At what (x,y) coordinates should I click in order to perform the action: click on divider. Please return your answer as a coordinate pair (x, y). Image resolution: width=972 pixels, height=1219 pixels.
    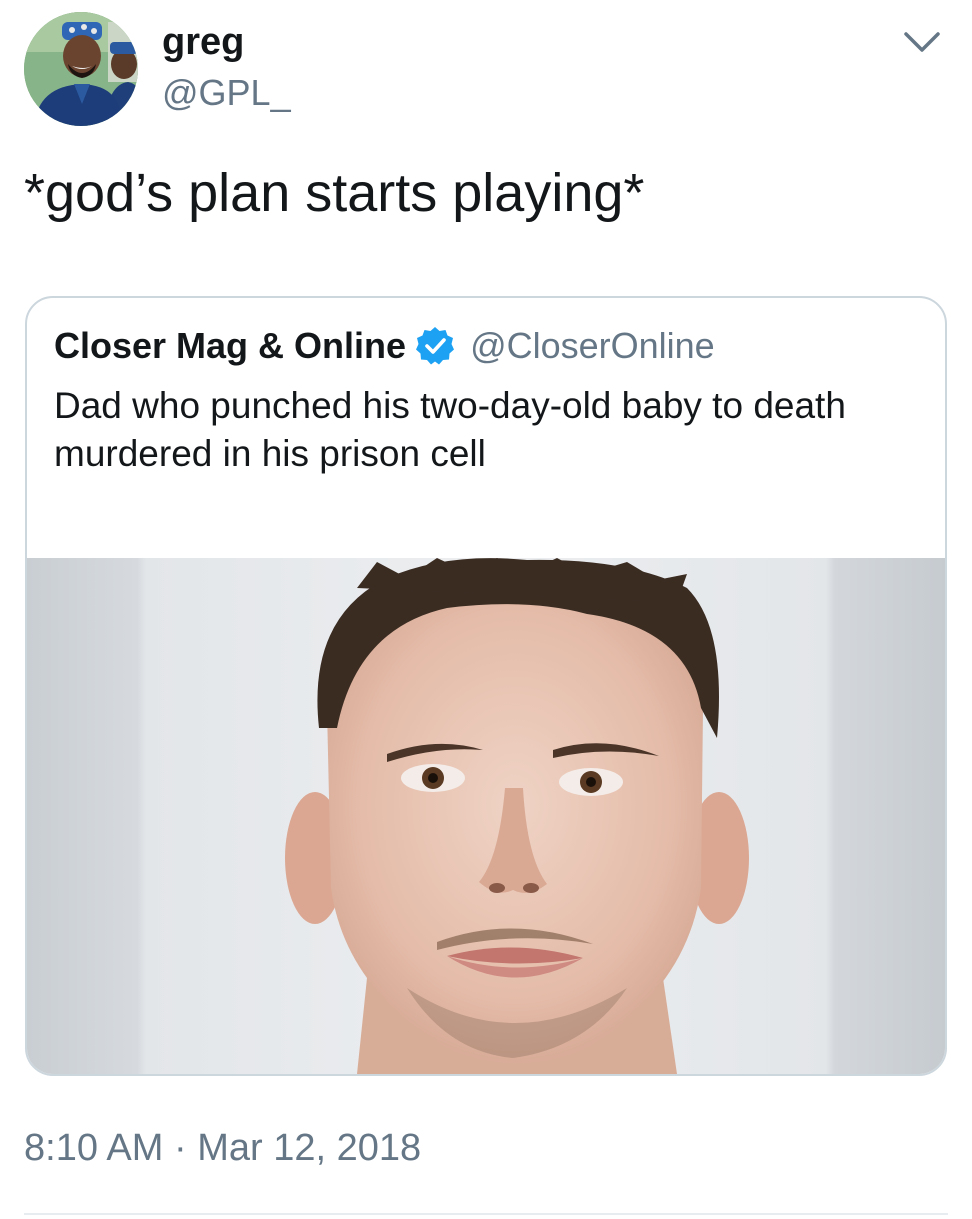
    Looking at the image, I should click on (486, 1214).